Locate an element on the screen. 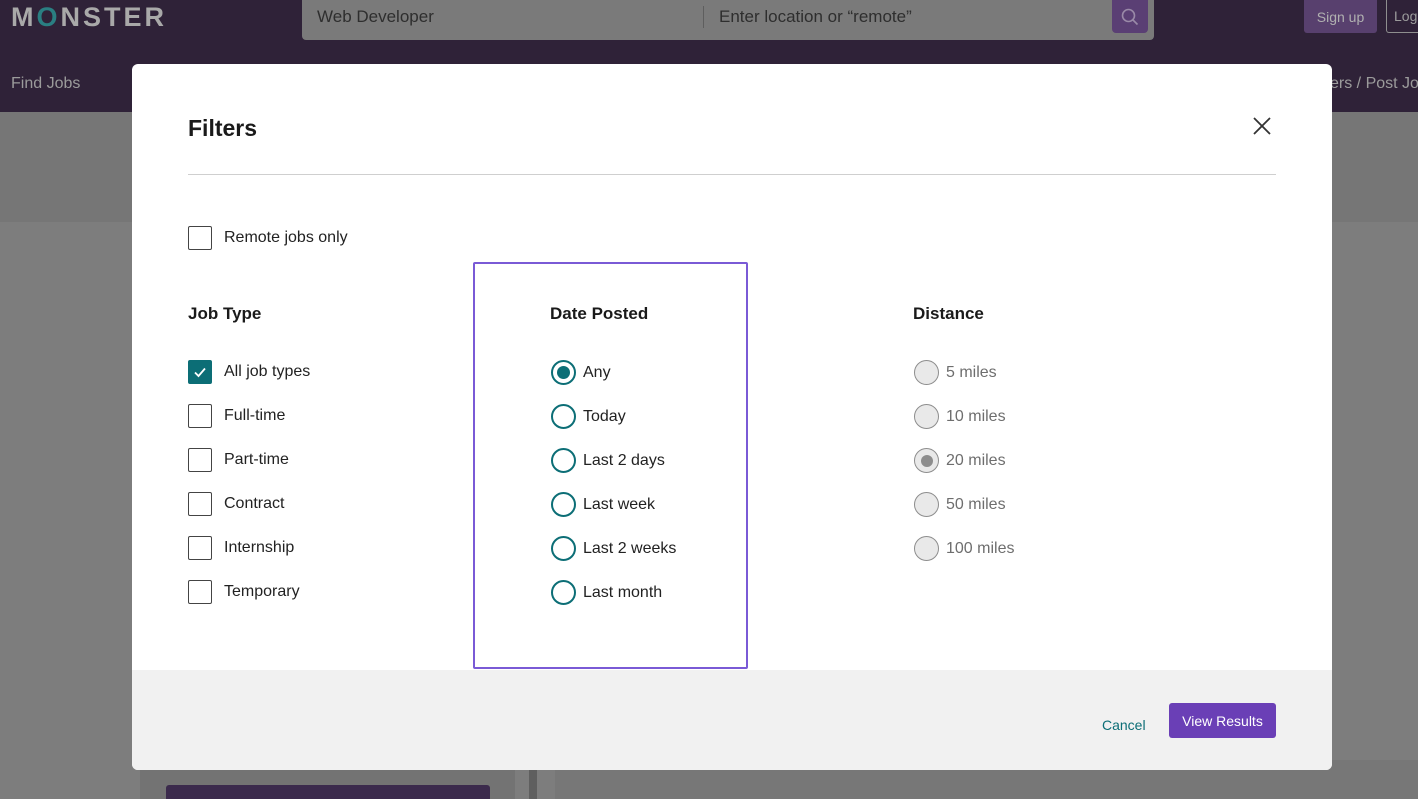 This screenshot has height=799, width=1418. distance-option-50-miles: 50 miles is located at coordinates (960, 504).